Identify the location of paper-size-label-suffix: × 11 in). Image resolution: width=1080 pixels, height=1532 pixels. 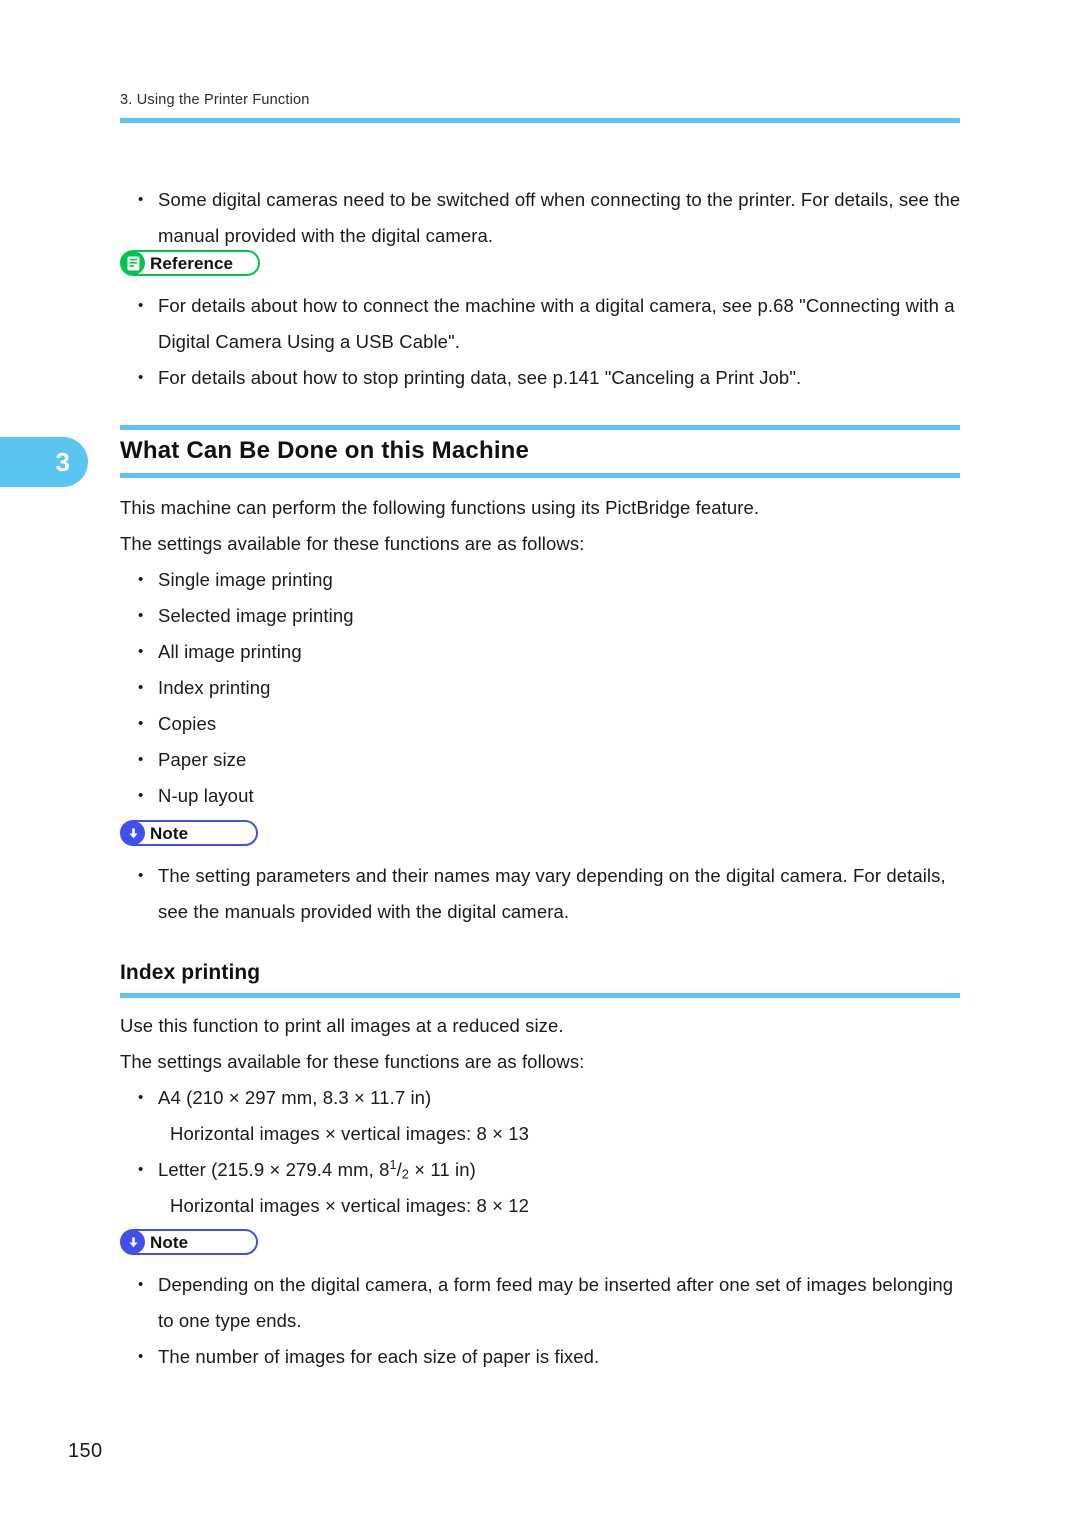
(442, 1169).